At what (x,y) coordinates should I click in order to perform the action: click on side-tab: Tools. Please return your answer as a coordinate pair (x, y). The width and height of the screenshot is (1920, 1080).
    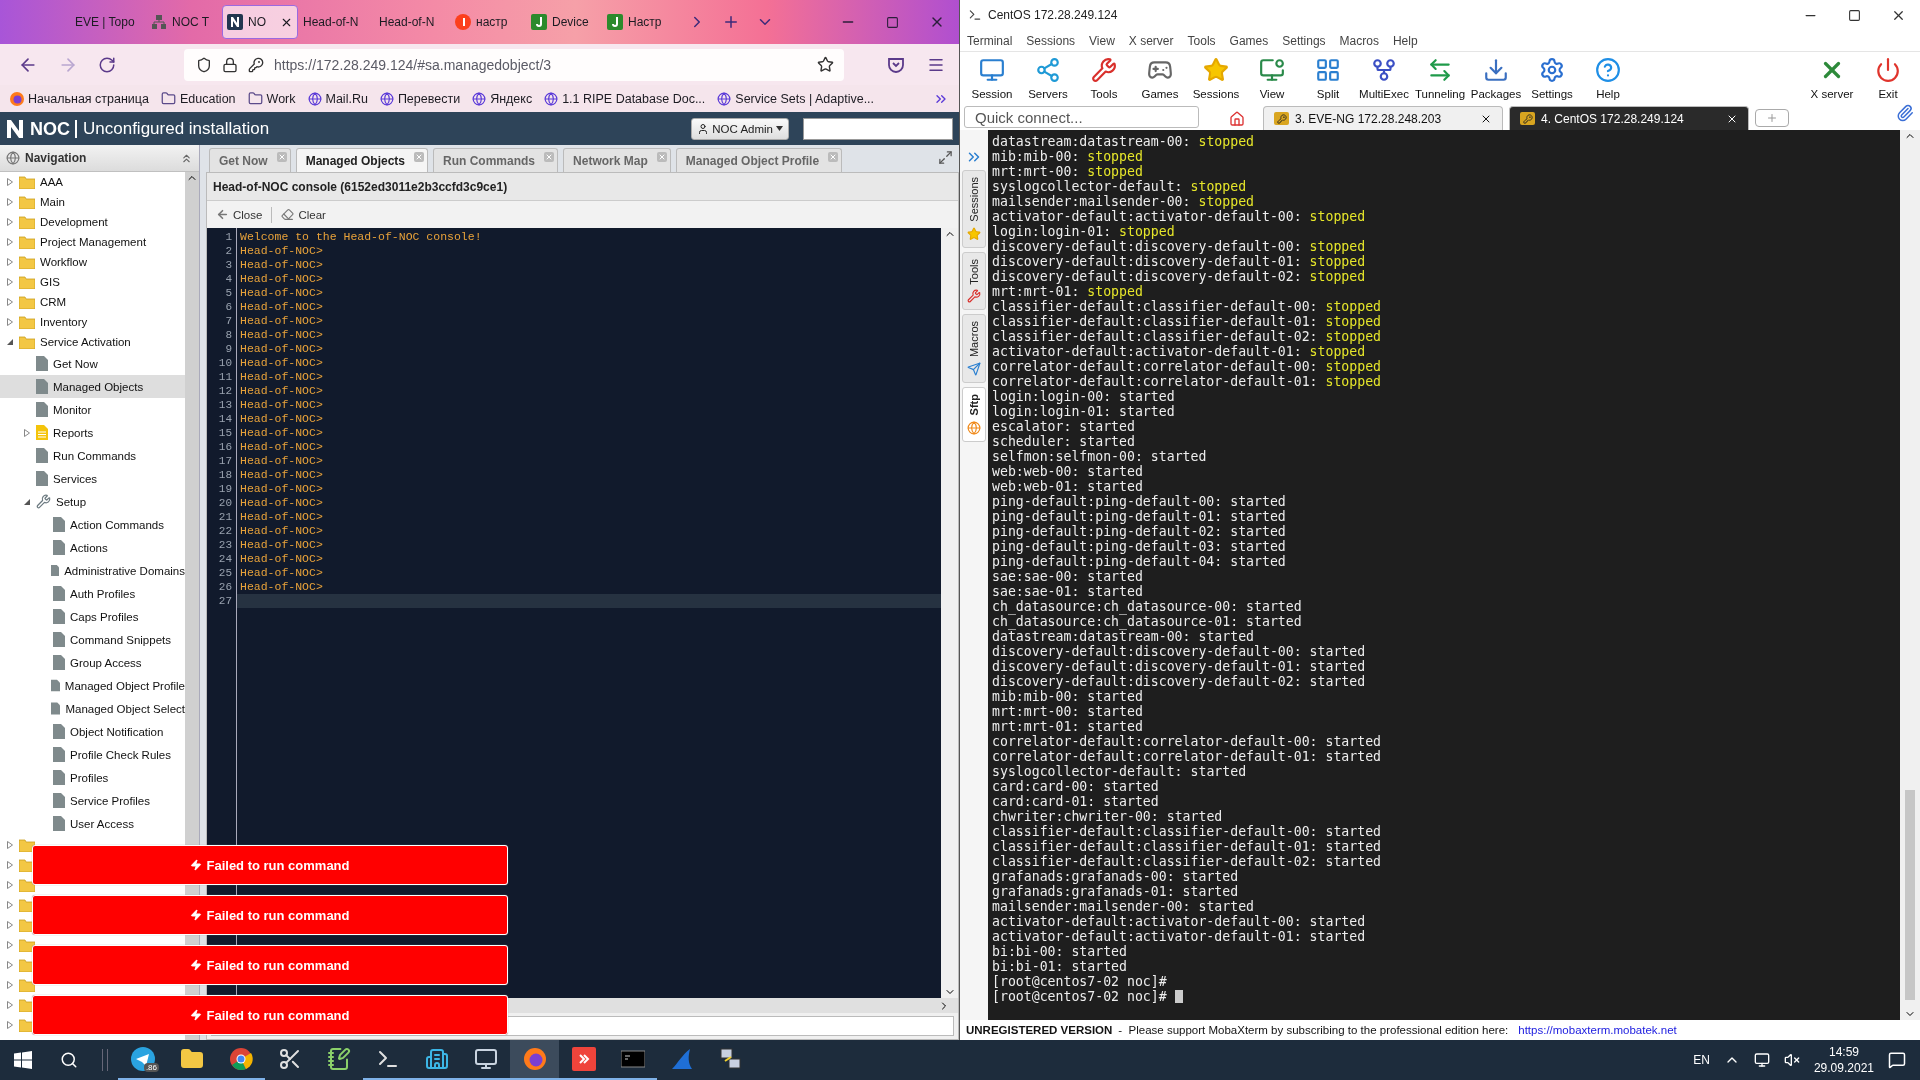
    Looking at the image, I should click on (974, 281).